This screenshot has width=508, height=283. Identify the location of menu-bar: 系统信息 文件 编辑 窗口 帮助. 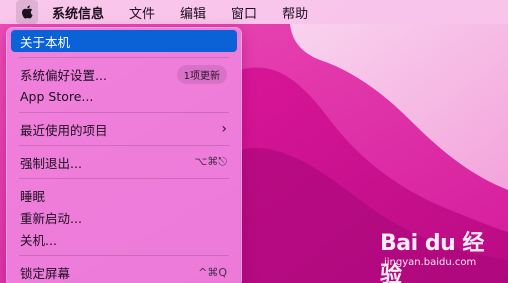
(254, 12).